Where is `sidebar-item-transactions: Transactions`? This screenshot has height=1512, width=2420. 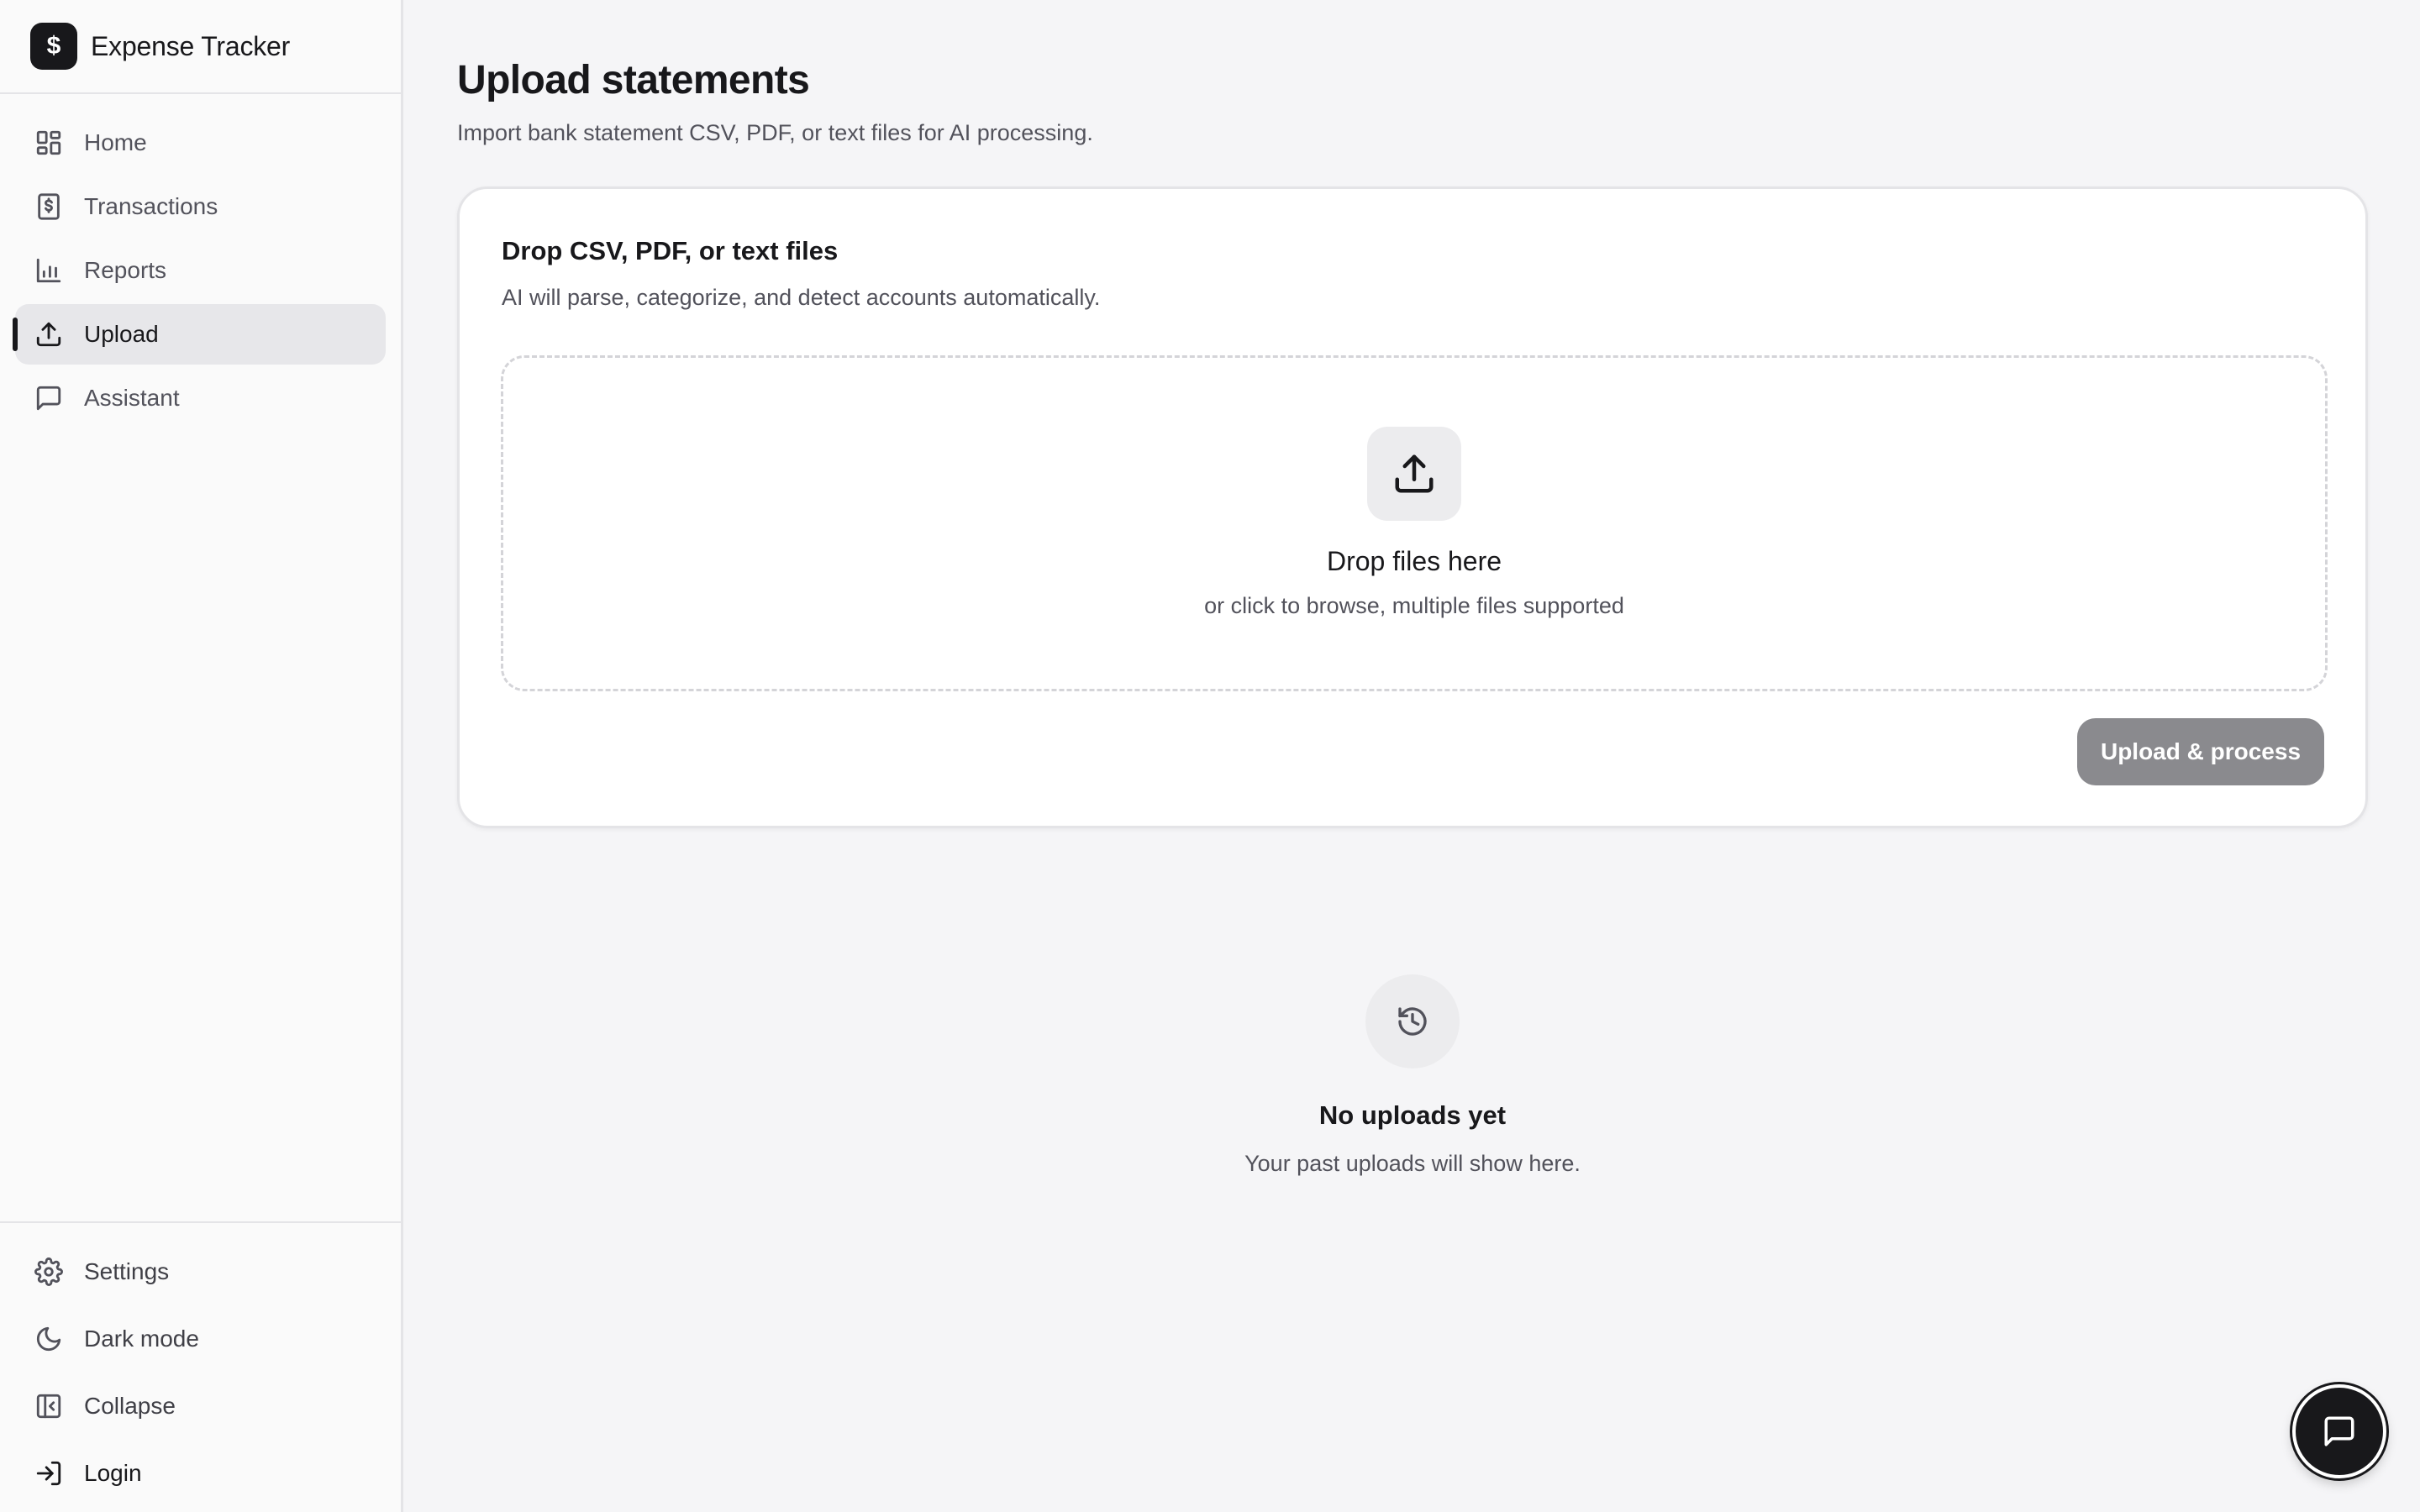
sidebar-item-transactions: Transactions is located at coordinates (200, 206).